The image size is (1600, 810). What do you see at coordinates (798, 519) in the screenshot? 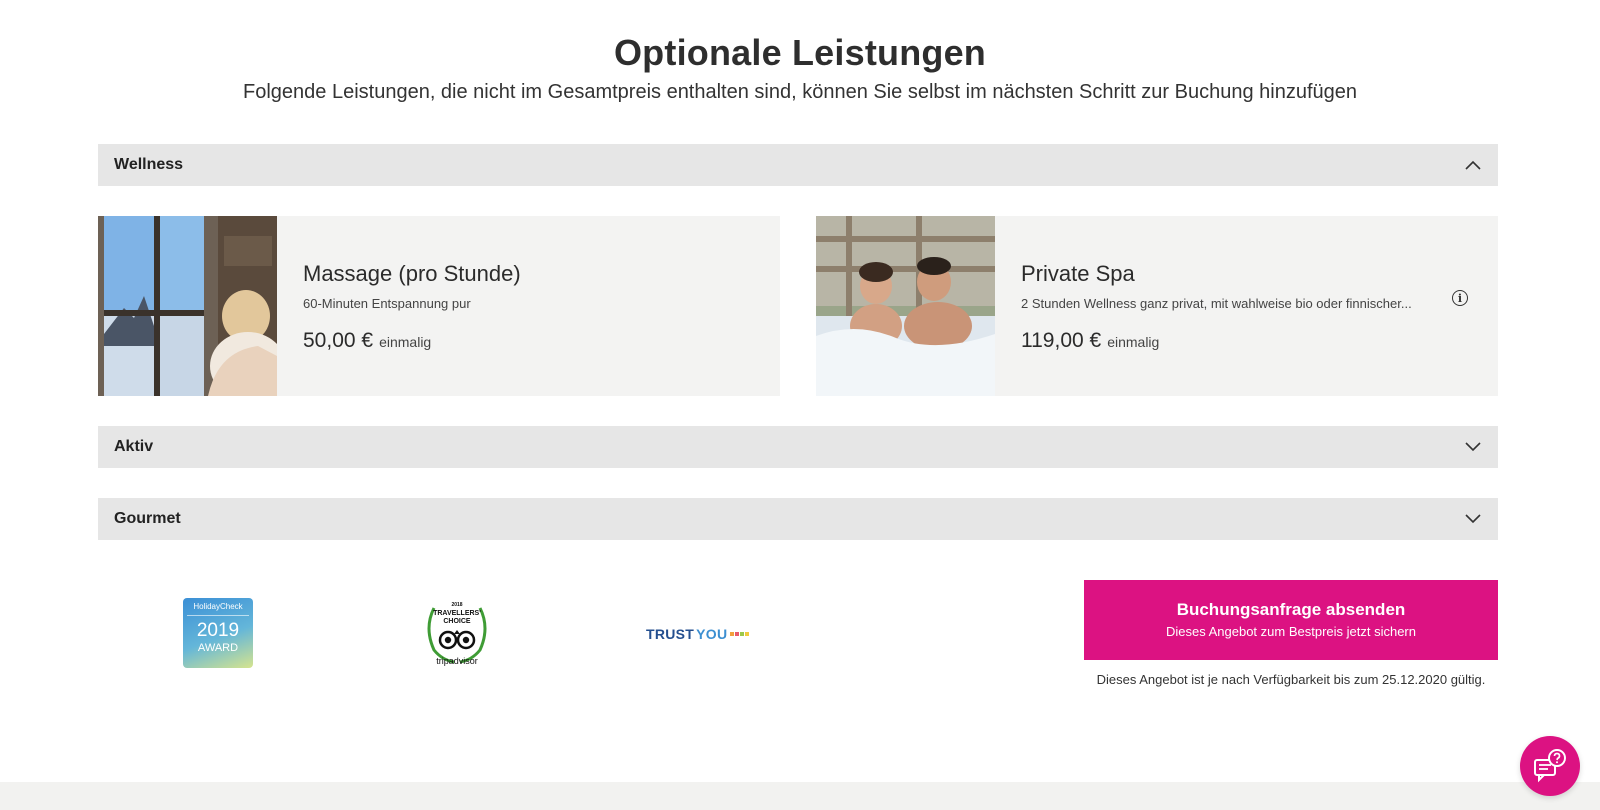
I see `section-gourmet-toggle: Gourmet` at bounding box center [798, 519].